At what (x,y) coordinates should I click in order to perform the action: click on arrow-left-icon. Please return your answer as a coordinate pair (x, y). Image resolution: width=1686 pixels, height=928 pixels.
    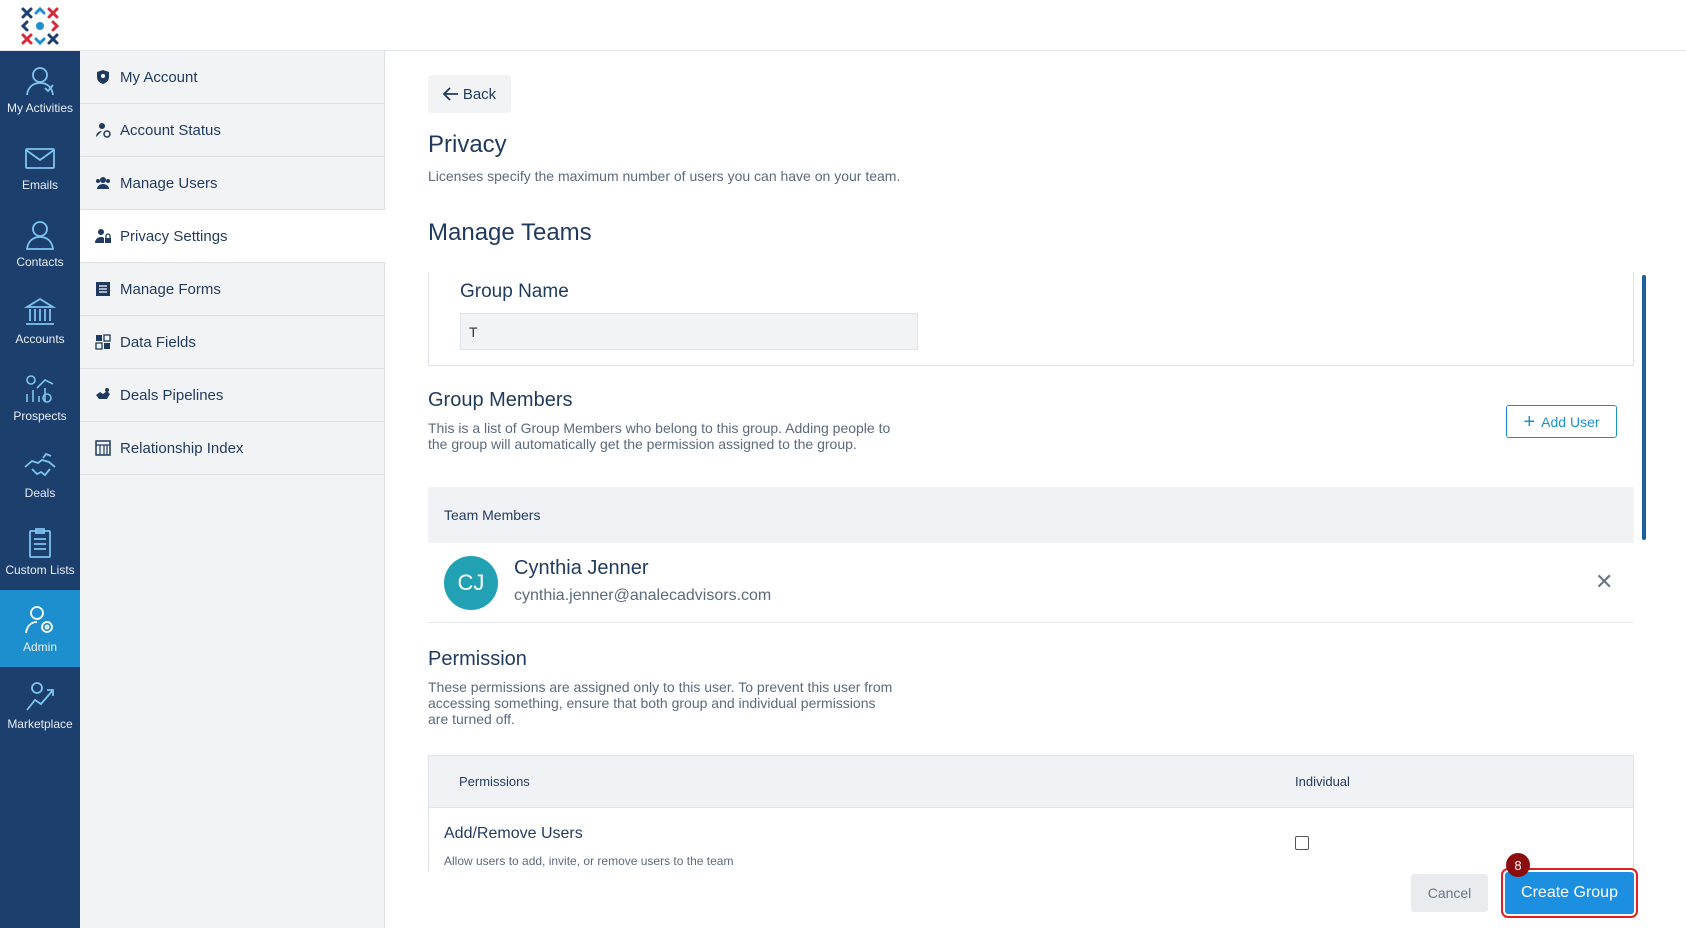
    Looking at the image, I should click on (450, 94).